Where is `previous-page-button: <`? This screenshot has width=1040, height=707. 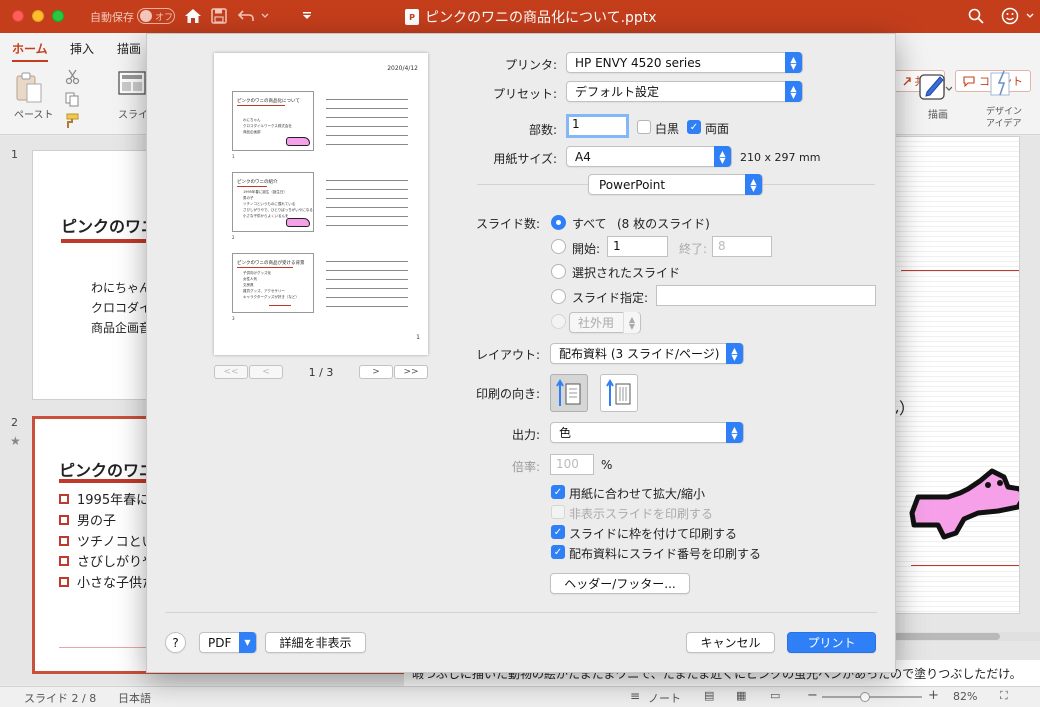
previous-page-button: < is located at coordinates (266, 372).